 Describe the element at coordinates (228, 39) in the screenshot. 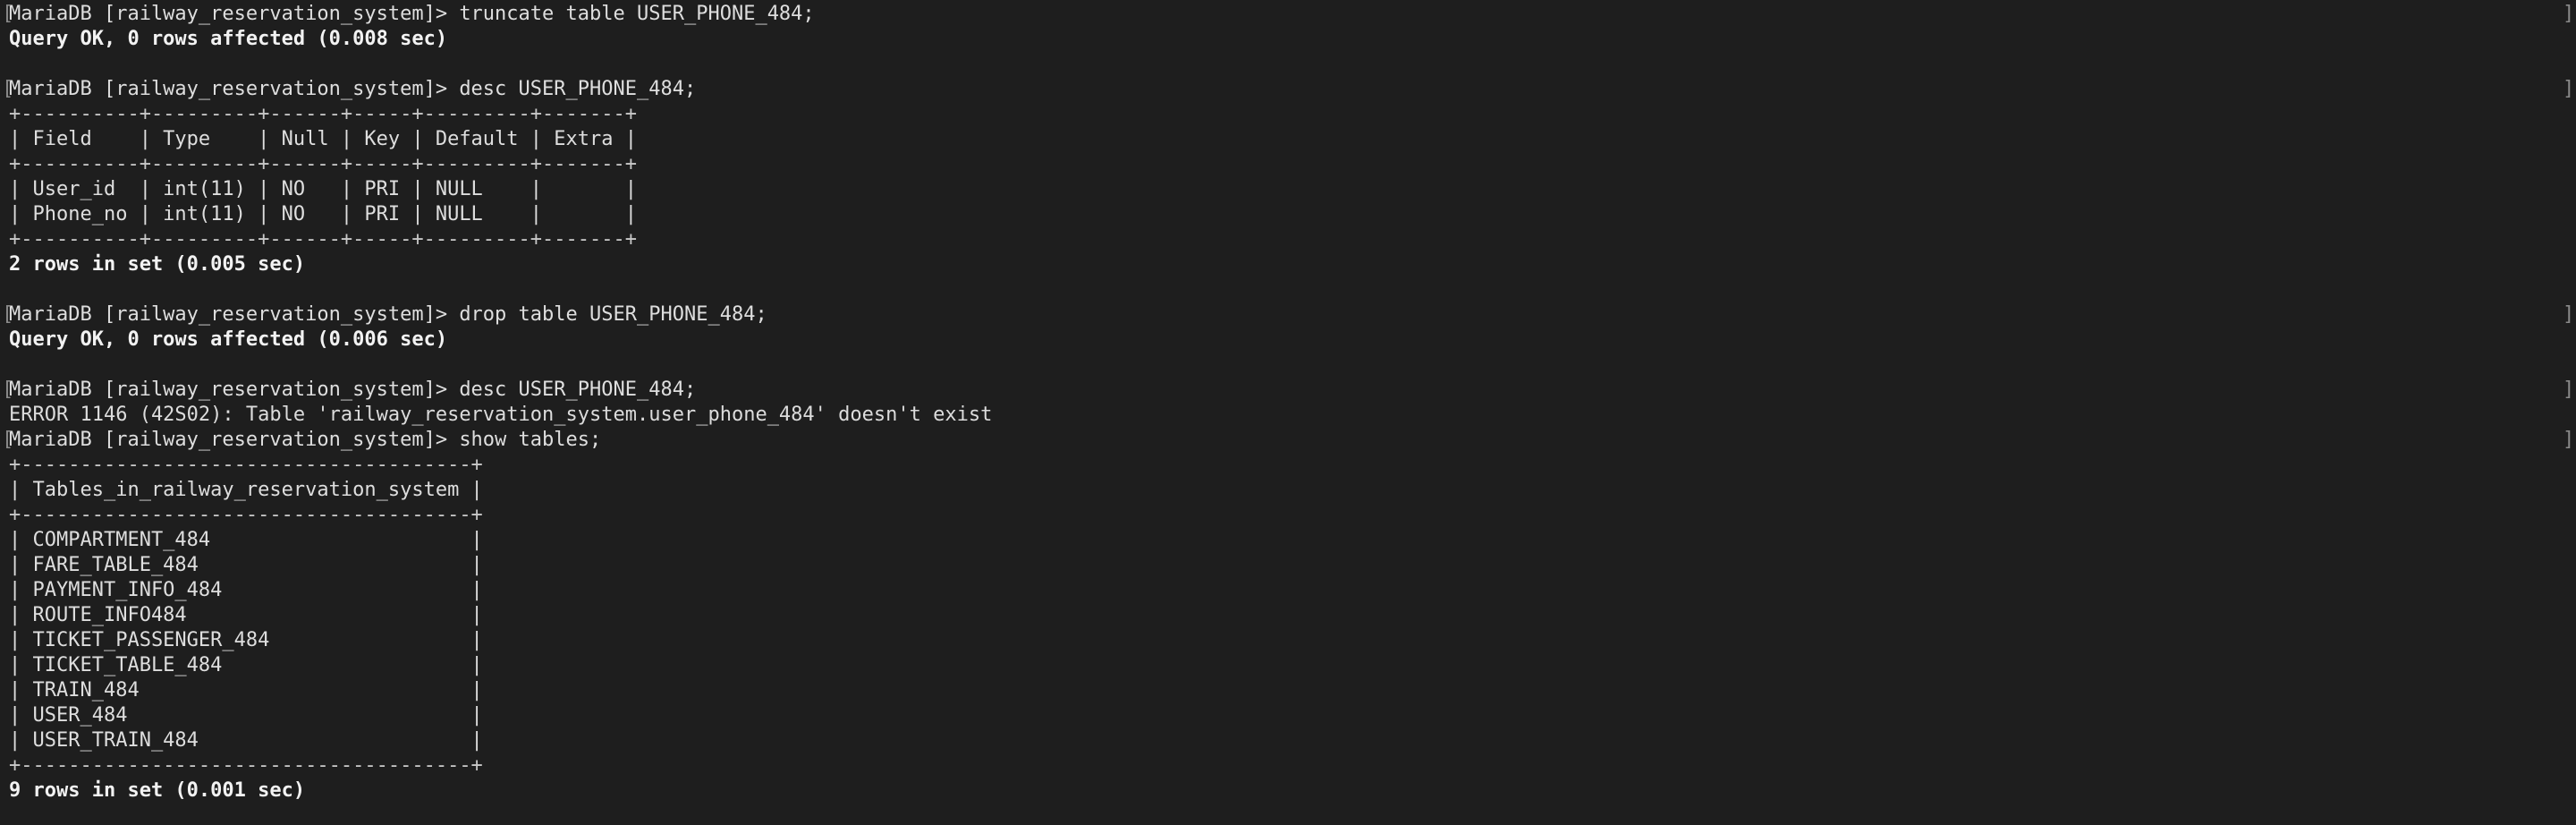

I see `line-text: Query OK, 0 rows affected (0.008 sec)` at that location.